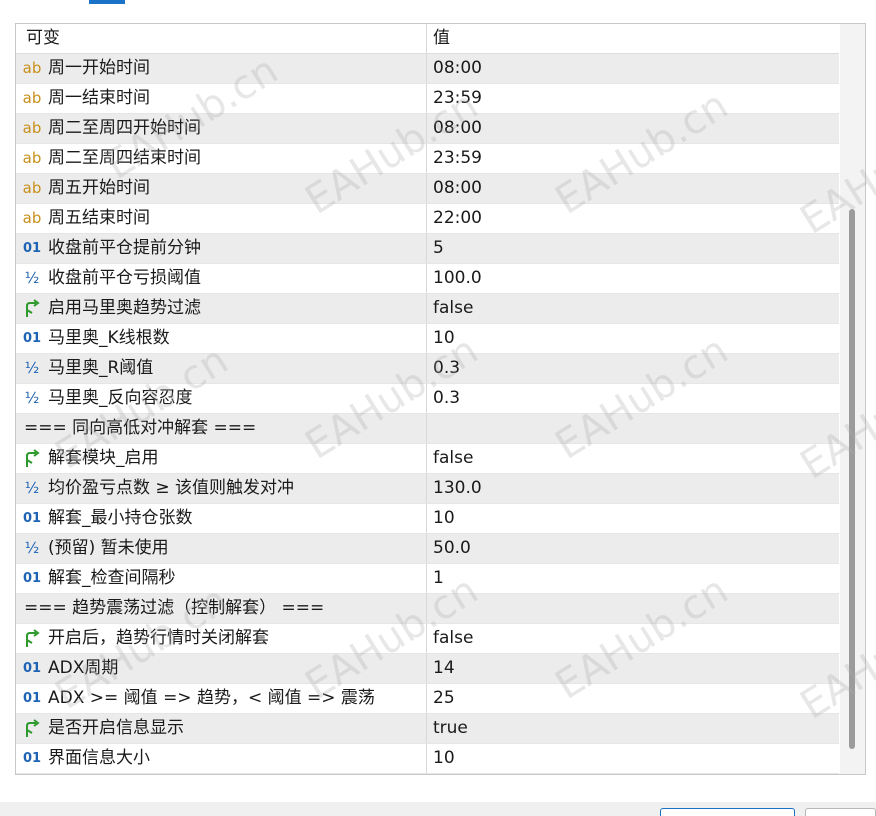  What do you see at coordinates (103, 458) in the screenshot?
I see `parameter-name: 解套模块_启用` at bounding box center [103, 458].